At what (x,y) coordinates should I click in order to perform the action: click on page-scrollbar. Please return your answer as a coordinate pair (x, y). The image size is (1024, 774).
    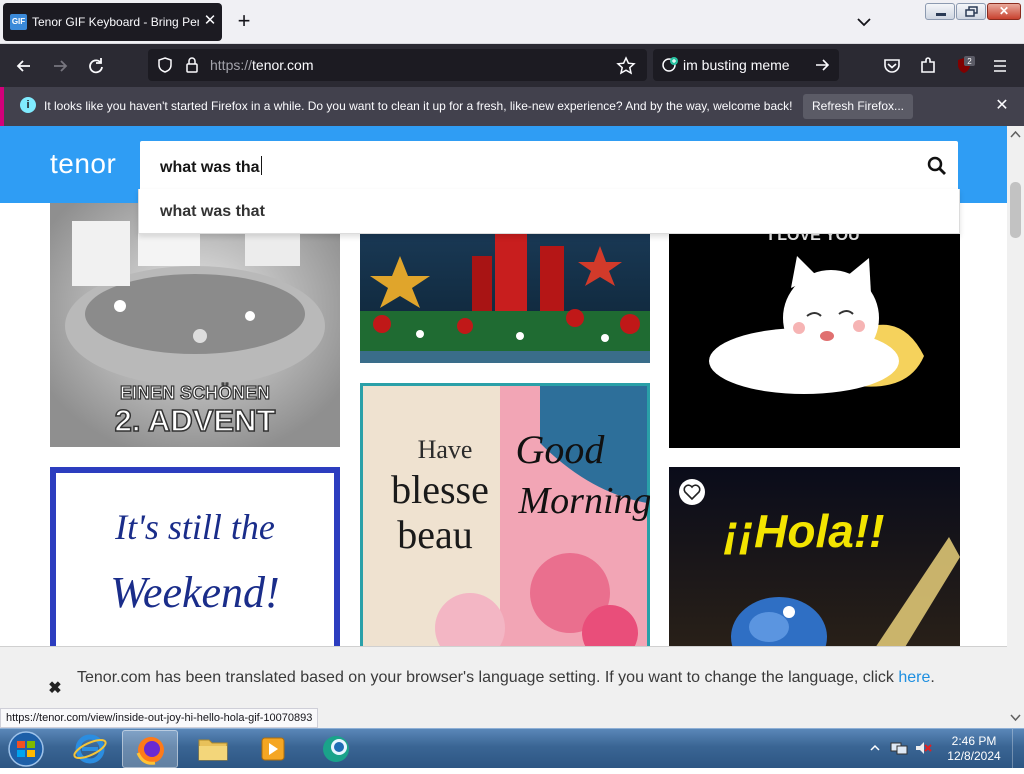
    Looking at the image, I should click on (1015, 427).